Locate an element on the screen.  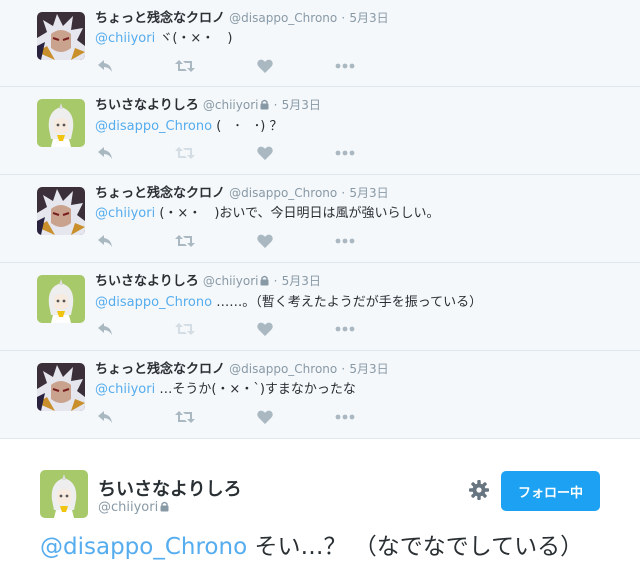
tweet-text-content: ……。（暫く考えたようだが手を振っている） is located at coordinates (347, 302).